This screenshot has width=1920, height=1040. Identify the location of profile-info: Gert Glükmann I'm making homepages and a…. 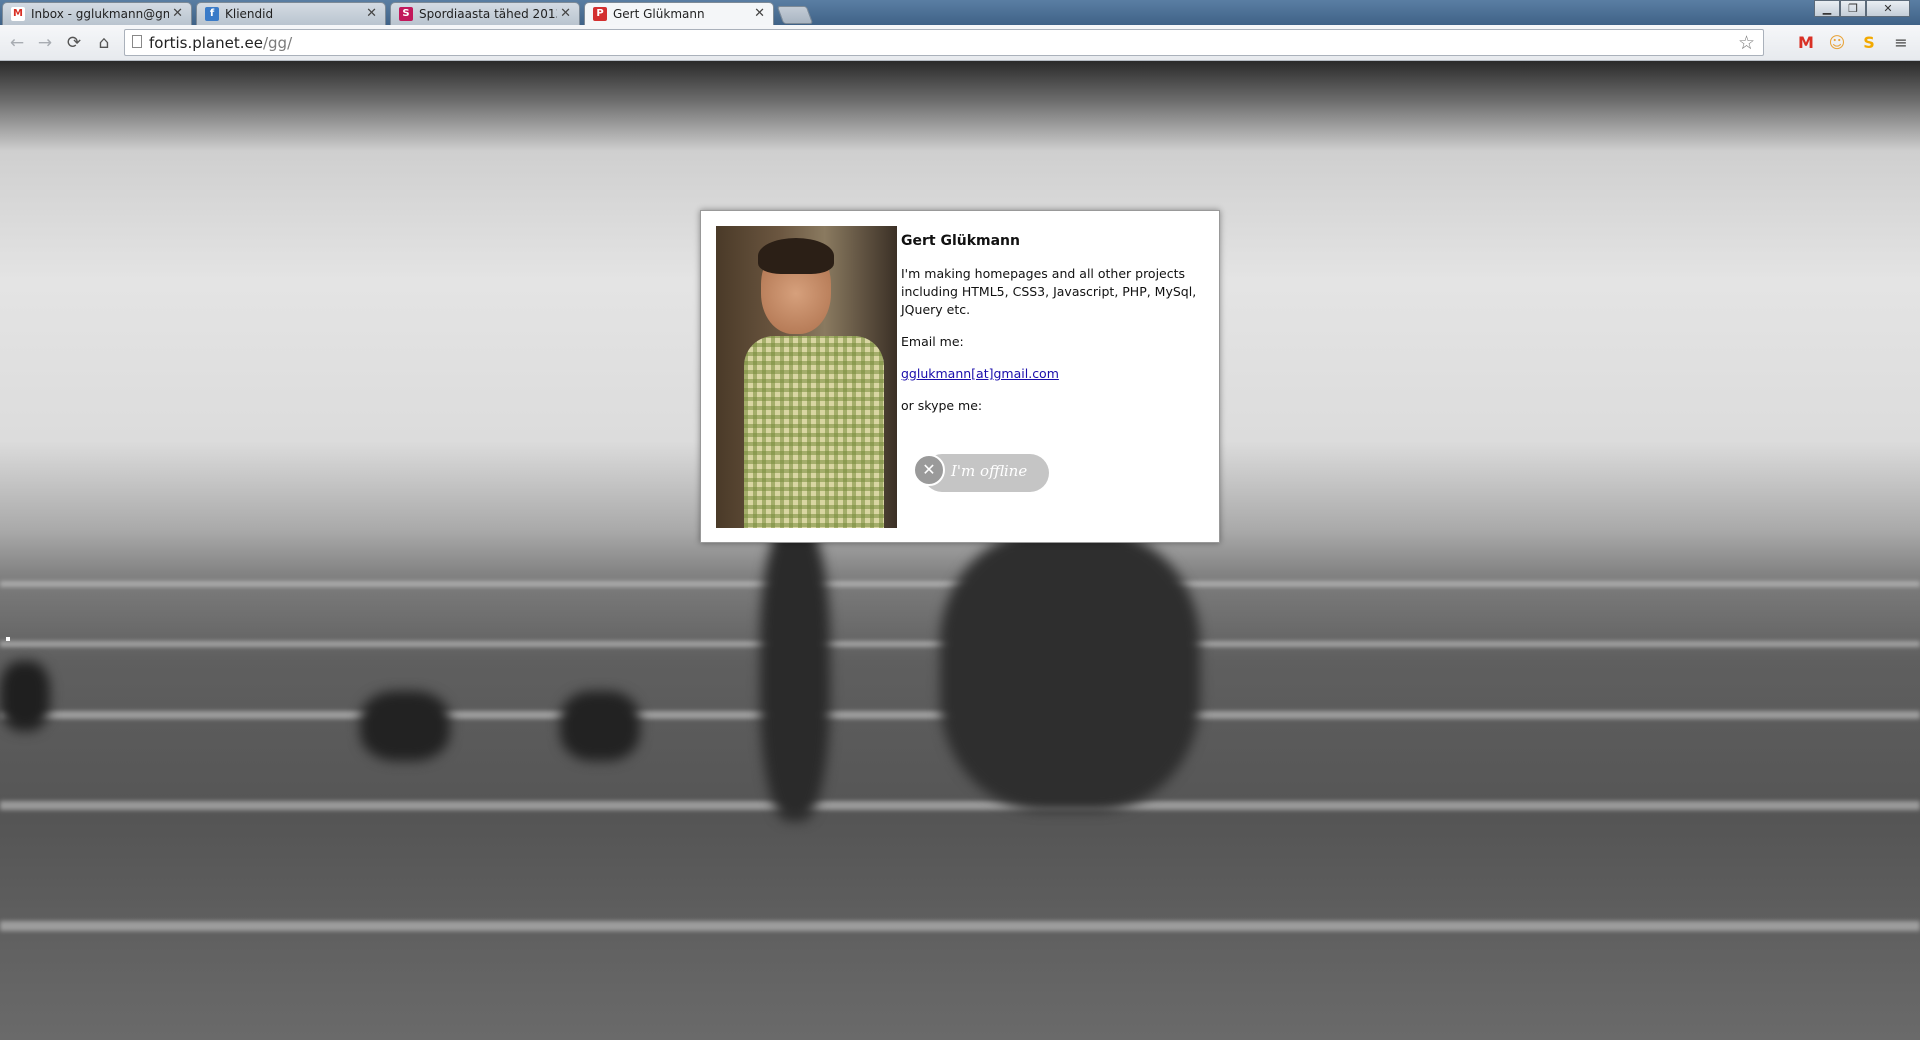
(1056, 331).